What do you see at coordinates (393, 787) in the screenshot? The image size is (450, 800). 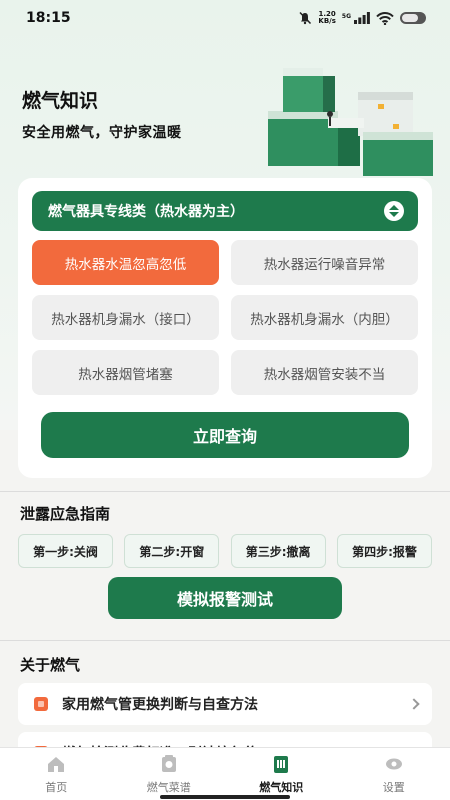 I see `tab-label: 设置` at bounding box center [393, 787].